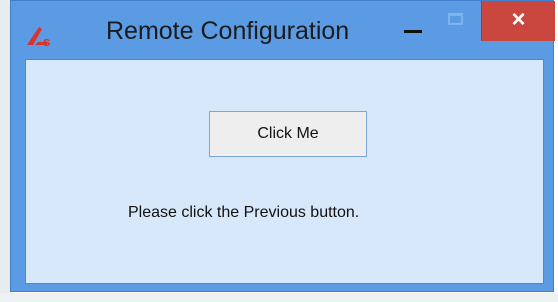  I want to click on desktop-bottom-edge, so click(279, 297).